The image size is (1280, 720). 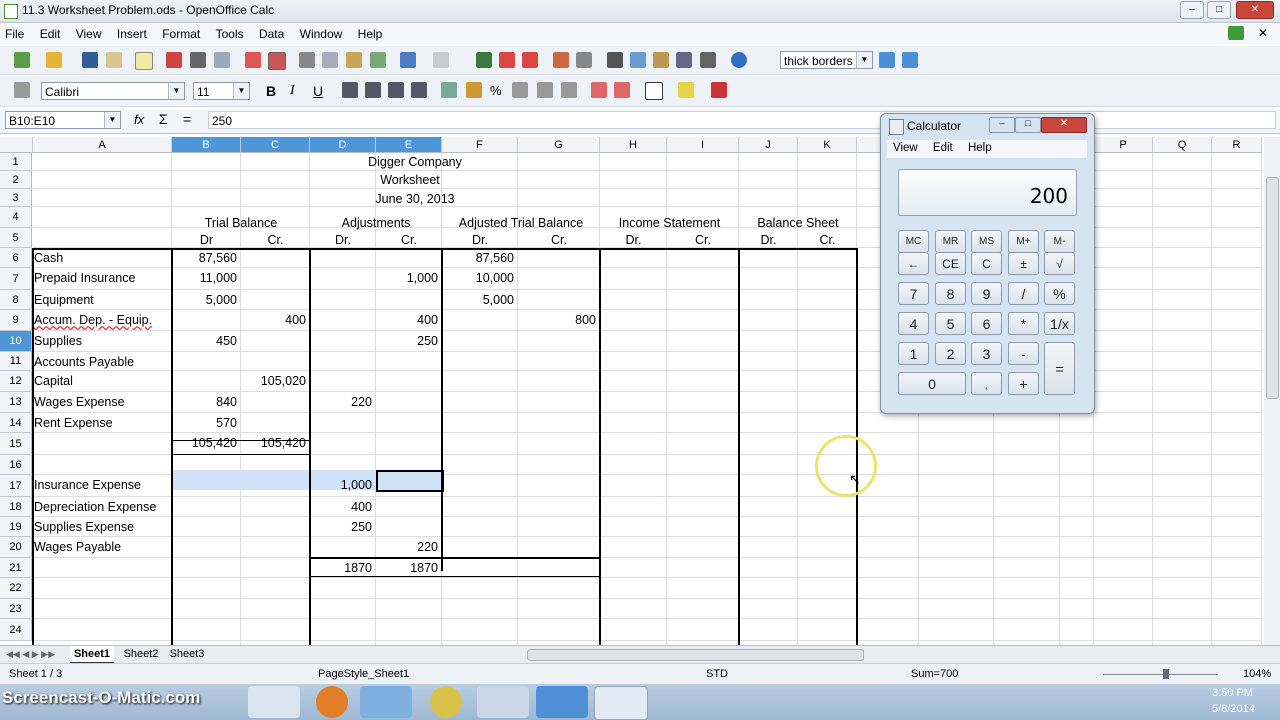 What do you see at coordinates (407, 278) in the screenshot?
I see `cell-e7: 1,000` at bounding box center [407, 278].